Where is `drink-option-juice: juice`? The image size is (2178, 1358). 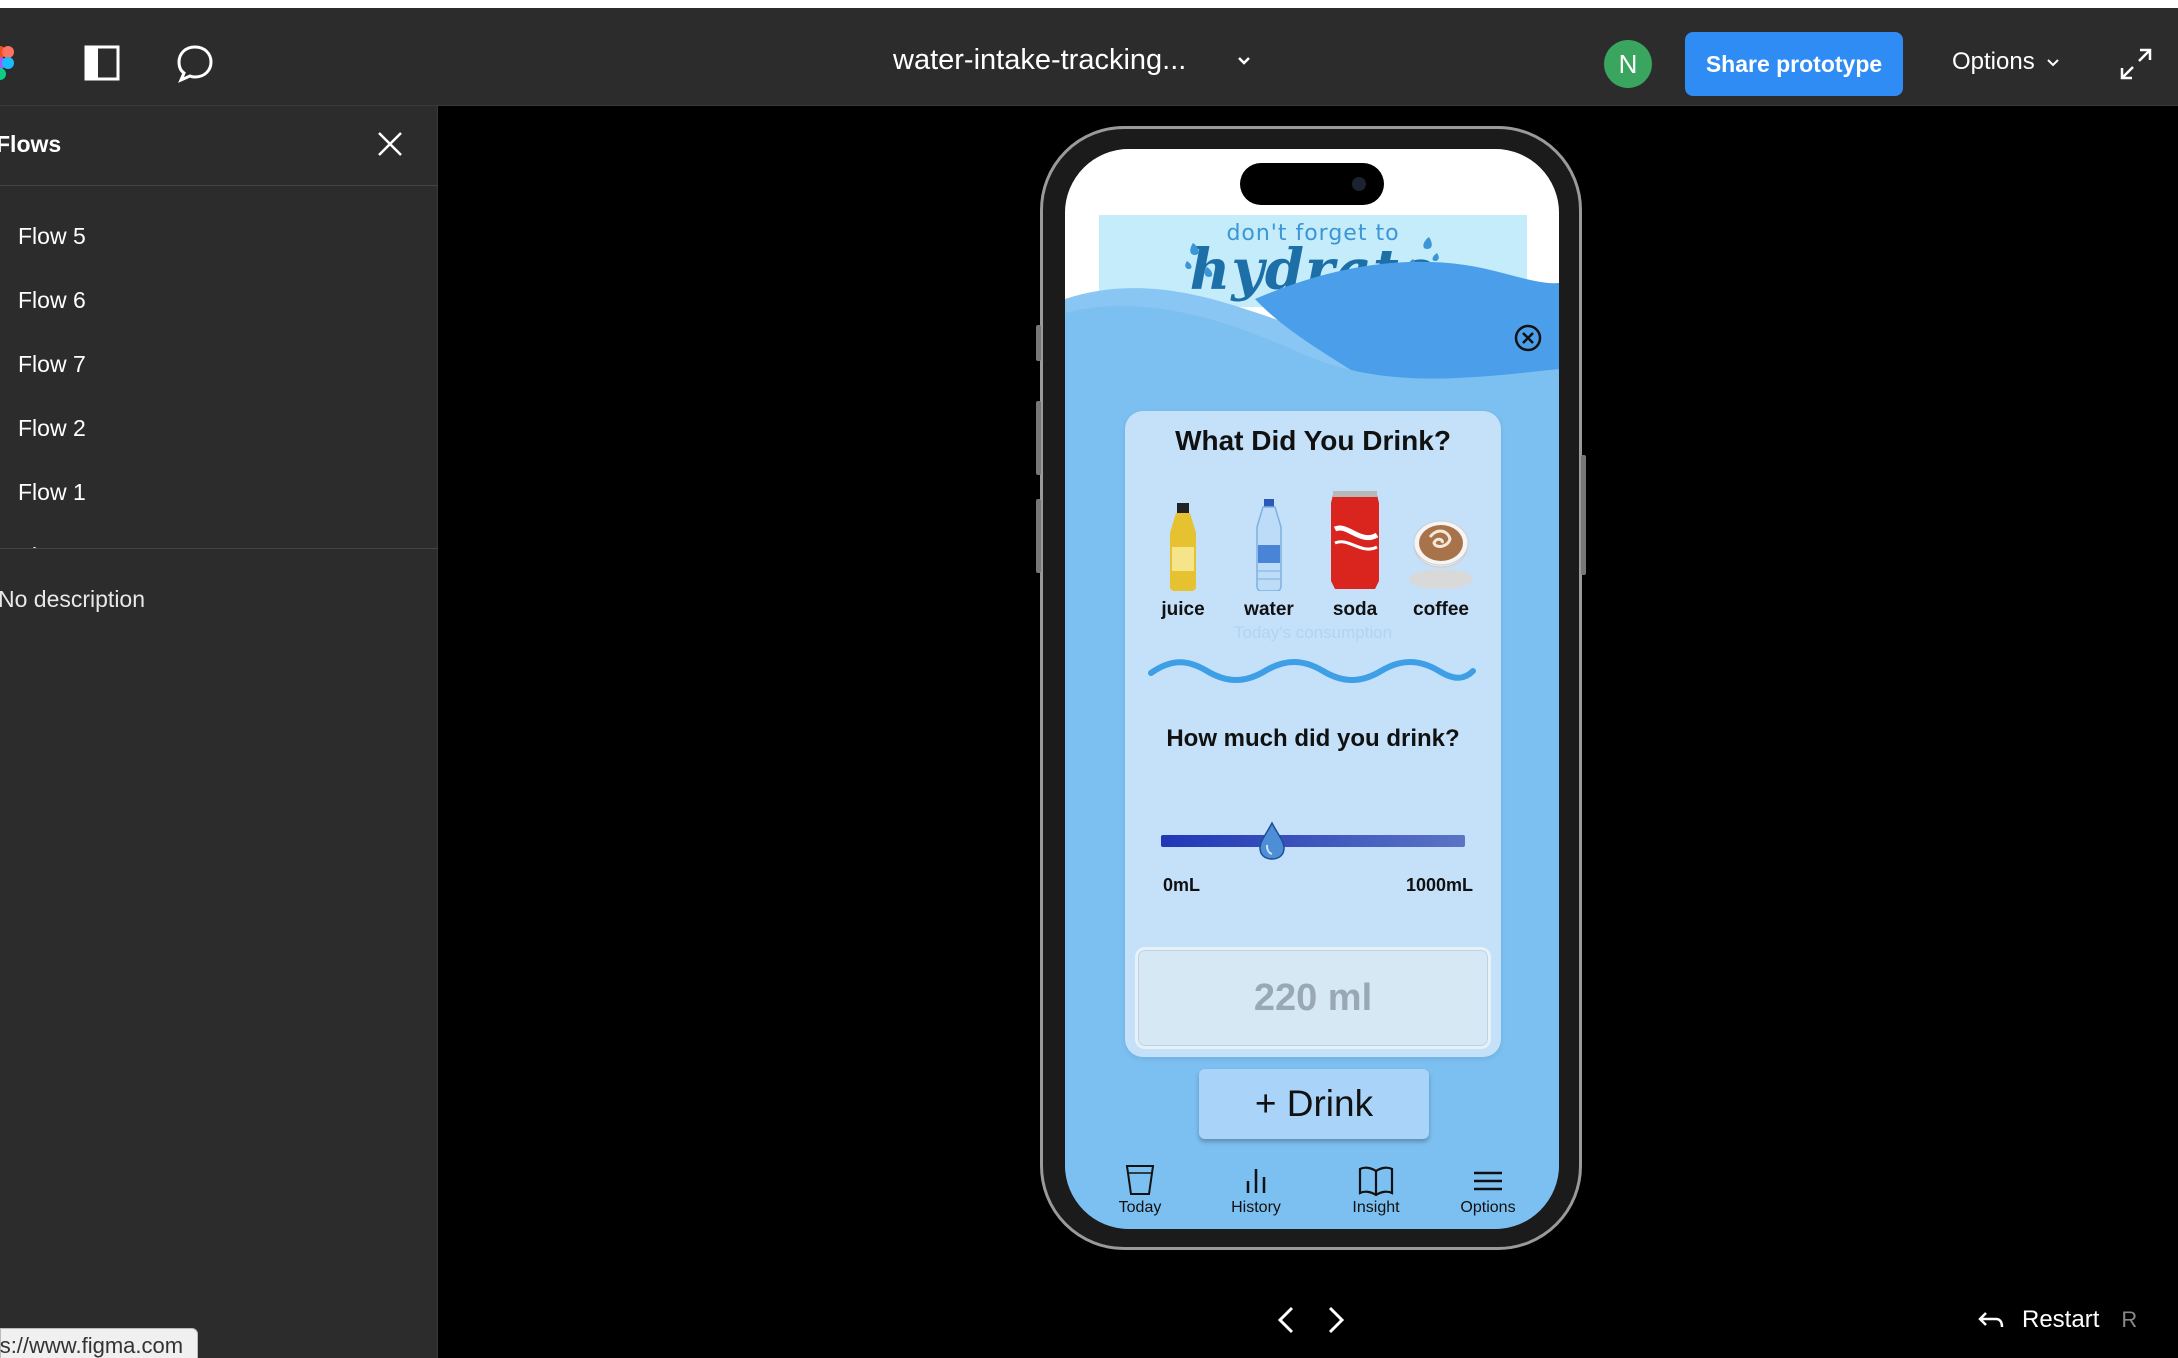 drink-option-juice: juice is located at coordinates (1183, 556).